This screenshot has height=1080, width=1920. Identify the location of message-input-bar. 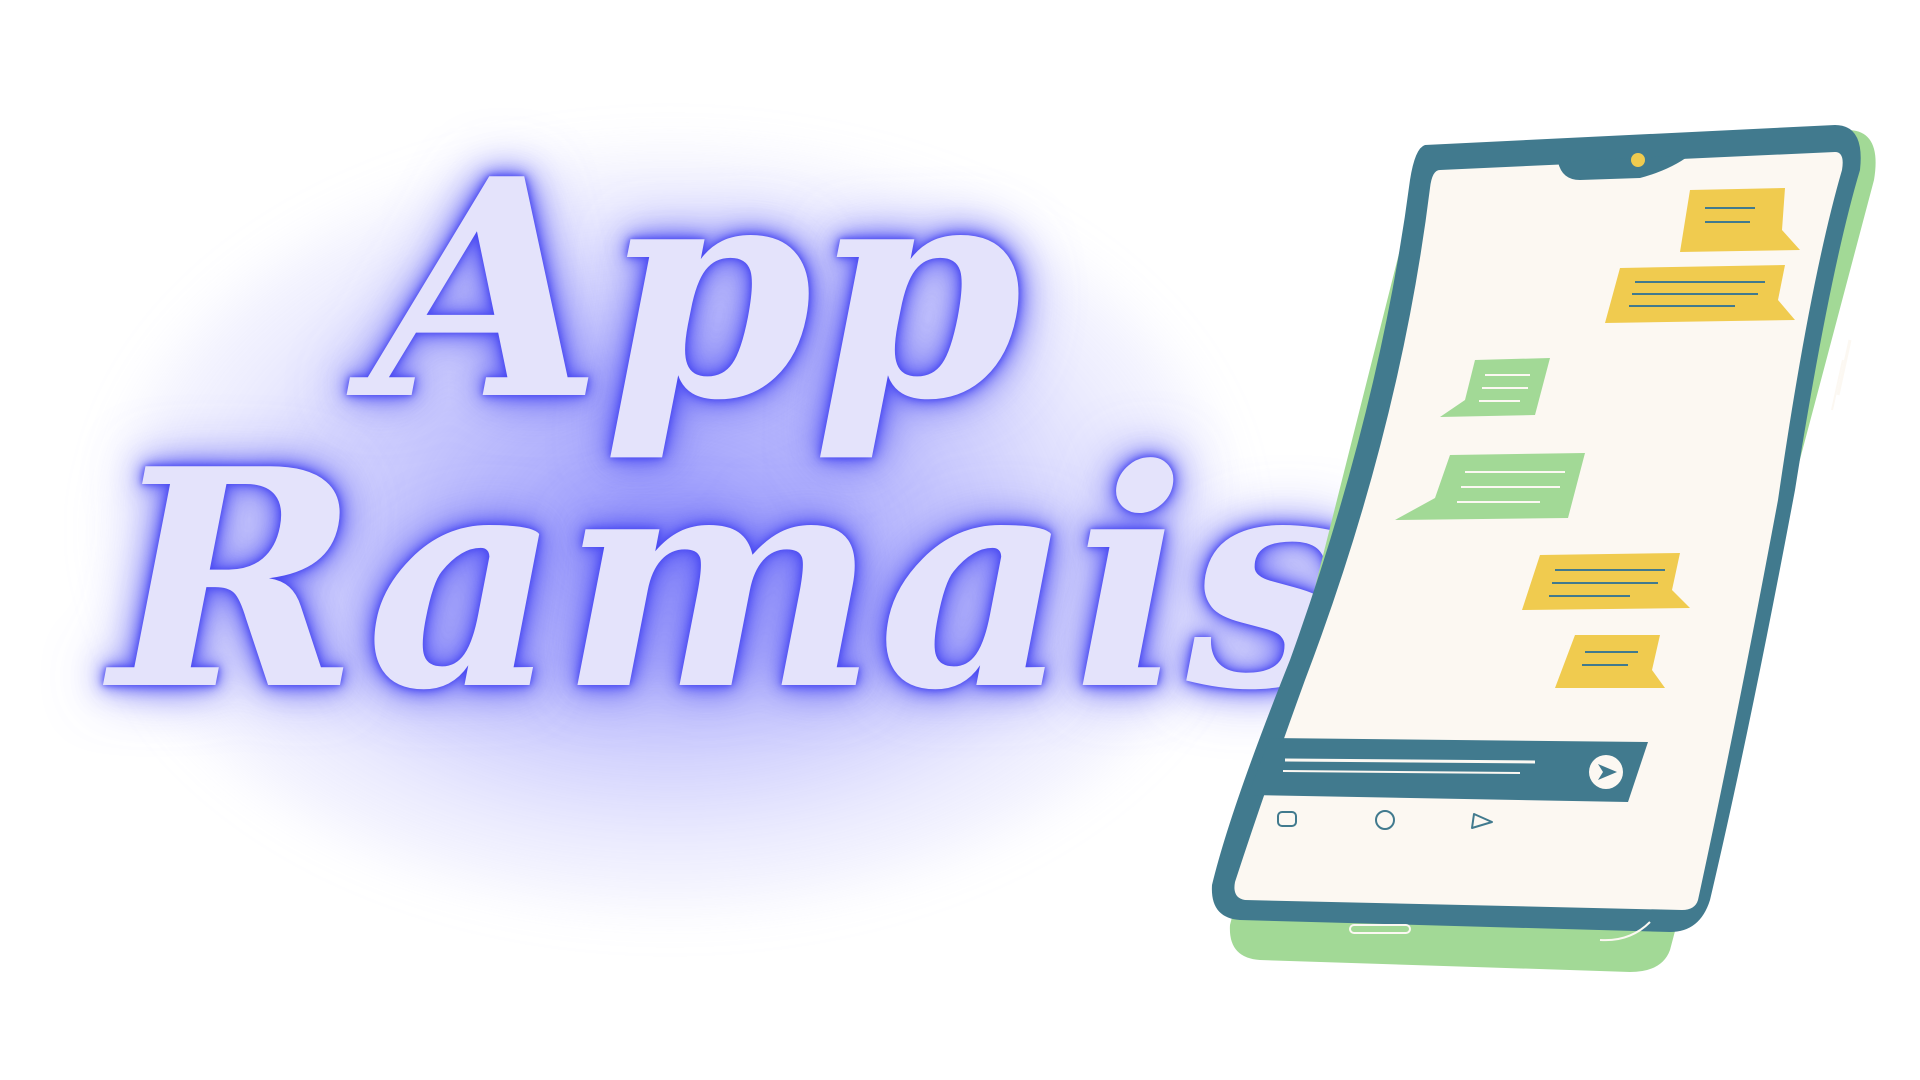
(1448, 770).